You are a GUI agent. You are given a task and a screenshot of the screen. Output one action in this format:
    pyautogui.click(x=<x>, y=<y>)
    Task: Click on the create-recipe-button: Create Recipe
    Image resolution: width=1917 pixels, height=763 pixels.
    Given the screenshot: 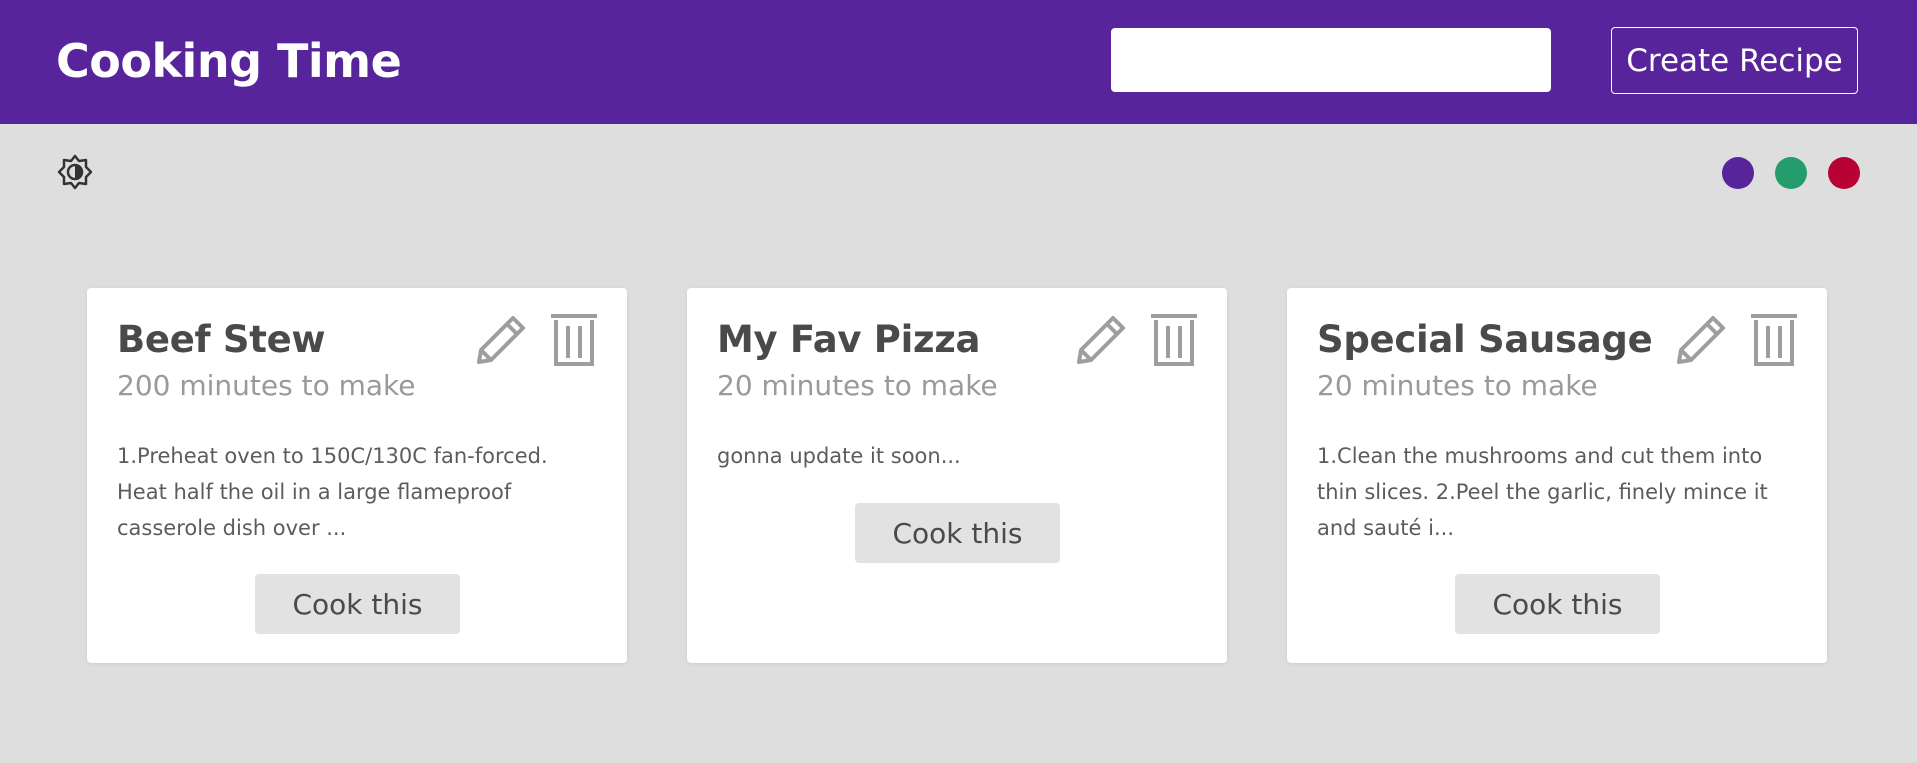 What is the action you would take?
    pyautogui.click(x=1734, y=60)
    